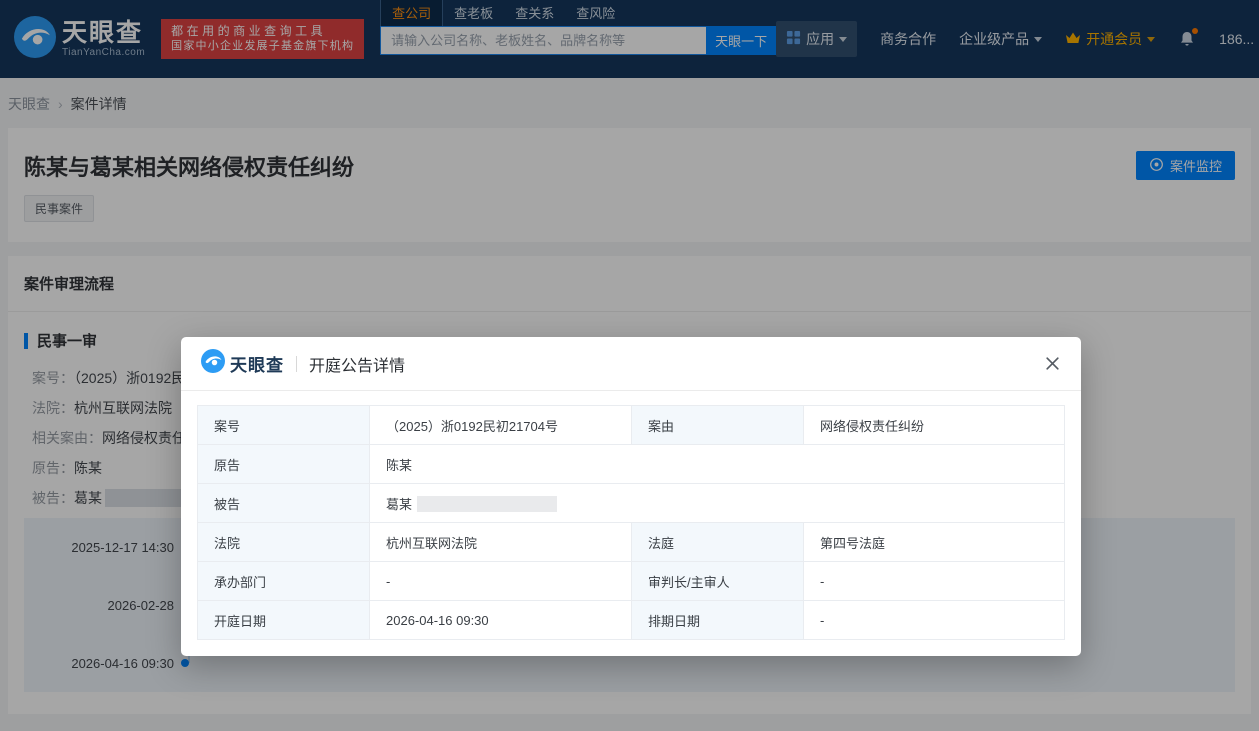 This screenshot has height=731, width=1259. What do you see at coordinates (934, 425) in the screenshot?
I see `value-cause: 网络侵权责任纠纷` at bounding box center [934, 425].